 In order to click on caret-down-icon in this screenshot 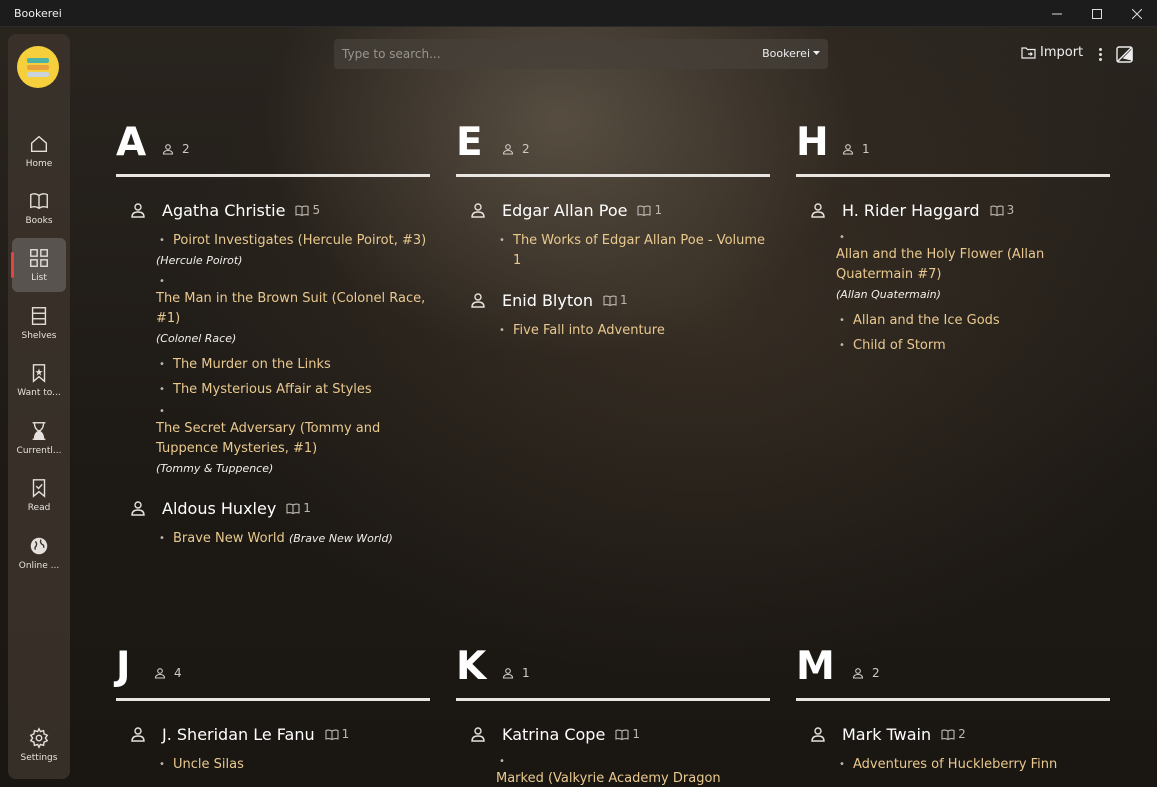, I will do `click(816, 53)`.